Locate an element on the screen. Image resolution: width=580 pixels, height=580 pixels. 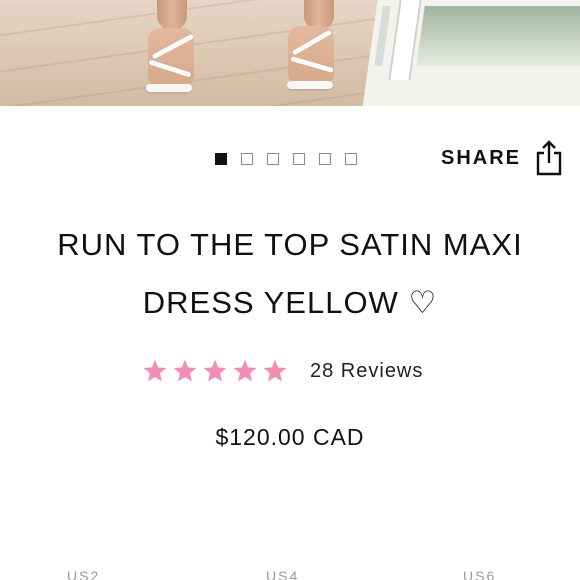
reviews-link: 28 Reviews is located at coordinates (366, 371).